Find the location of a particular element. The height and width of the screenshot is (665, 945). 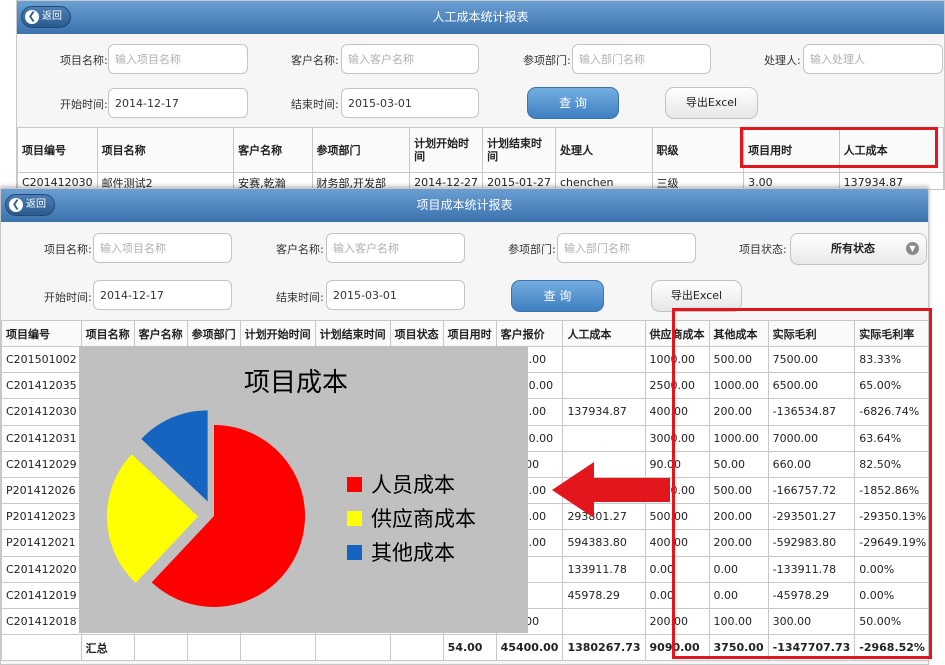

table-cell: C201501002 is located at coordinates (41, 359).